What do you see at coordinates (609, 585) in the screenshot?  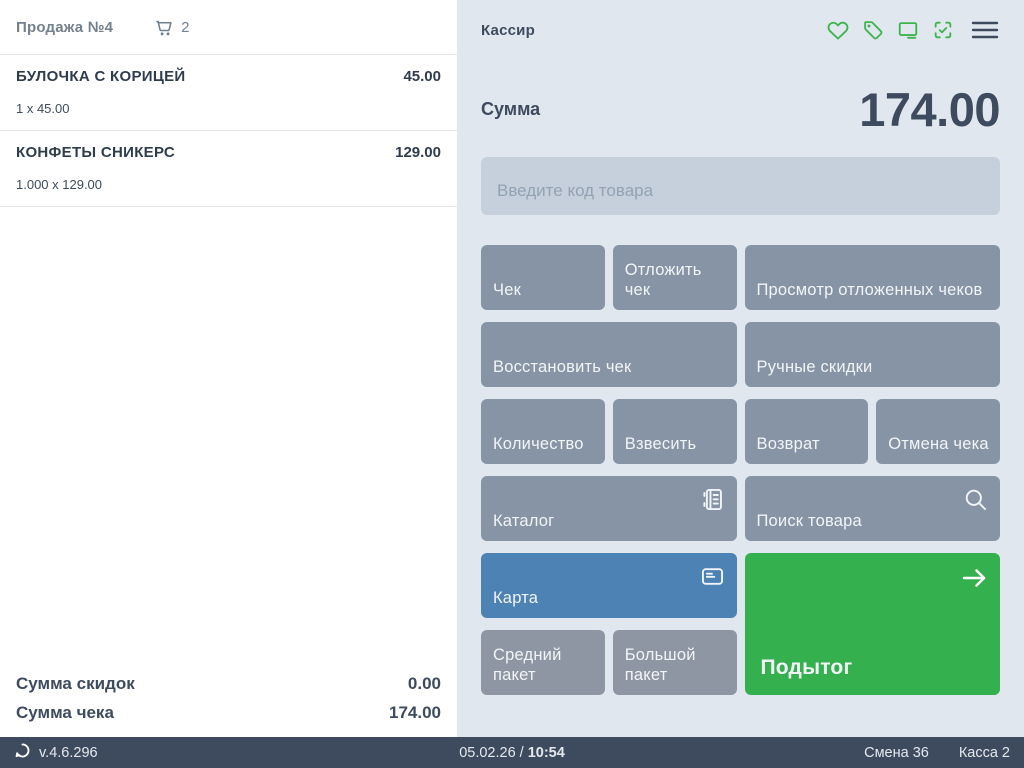 I see `card-button: Карта` at bounding box center [609, 585].